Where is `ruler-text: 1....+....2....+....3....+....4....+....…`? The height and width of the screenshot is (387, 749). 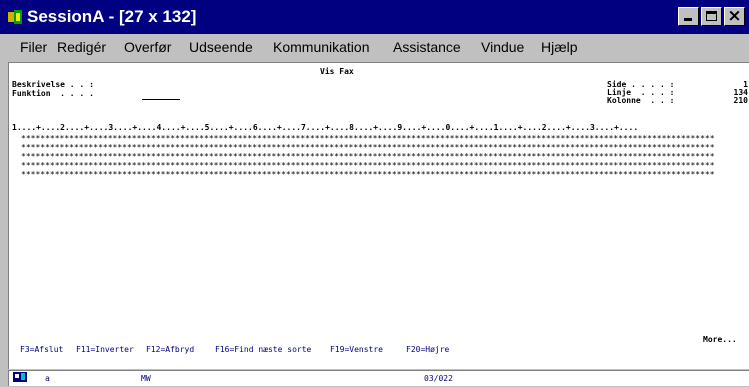
ruler-text: 1....+....2....+....3....+....4....+....… is located at coordinates (325, 127).